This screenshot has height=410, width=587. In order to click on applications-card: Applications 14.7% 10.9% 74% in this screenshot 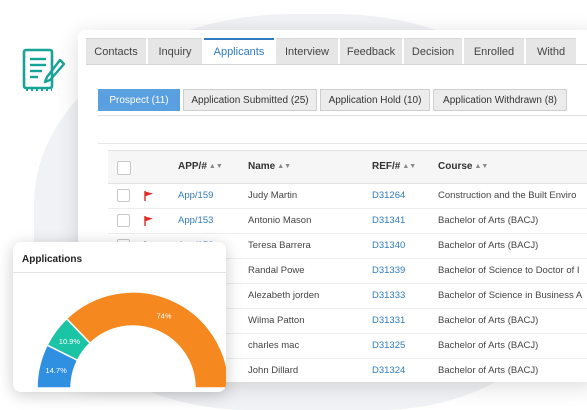, I will do `click(119, 317)`.